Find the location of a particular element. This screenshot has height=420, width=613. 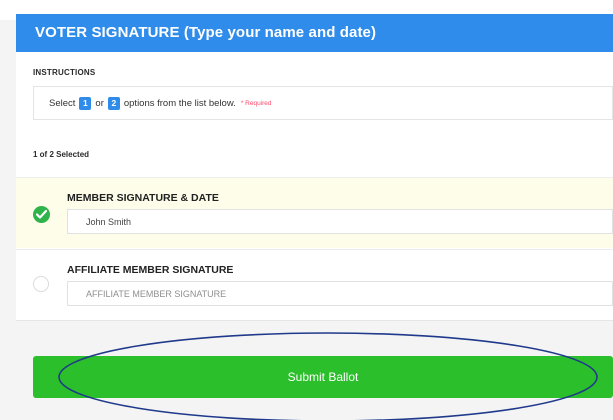

option-title: AFFILIATE MEMBER SIGNATURE is located at coordinates (150, 270).